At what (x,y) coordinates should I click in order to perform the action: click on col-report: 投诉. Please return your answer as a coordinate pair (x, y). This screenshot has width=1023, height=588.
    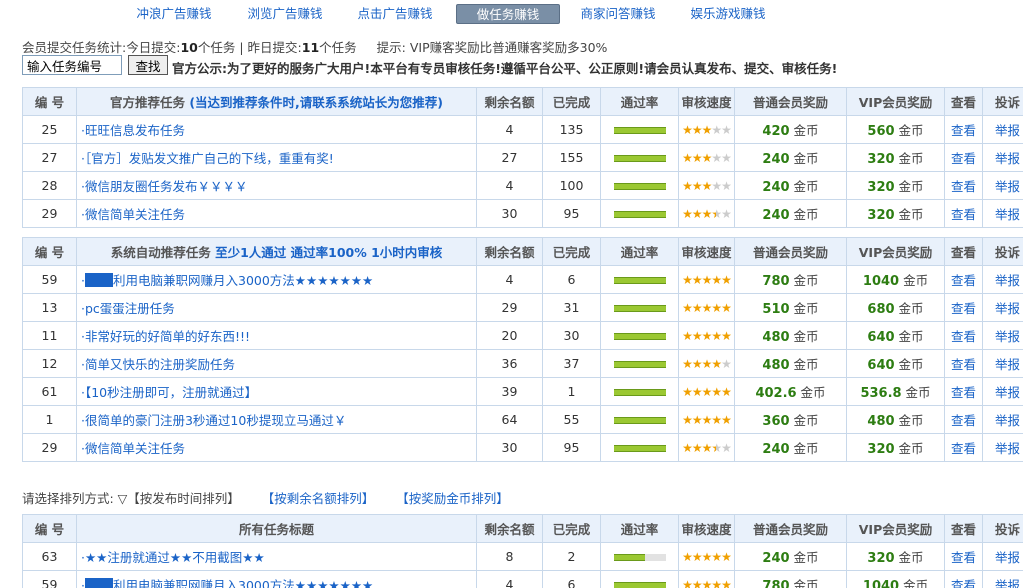
    Looking at the image, I should click on (1002, 251).